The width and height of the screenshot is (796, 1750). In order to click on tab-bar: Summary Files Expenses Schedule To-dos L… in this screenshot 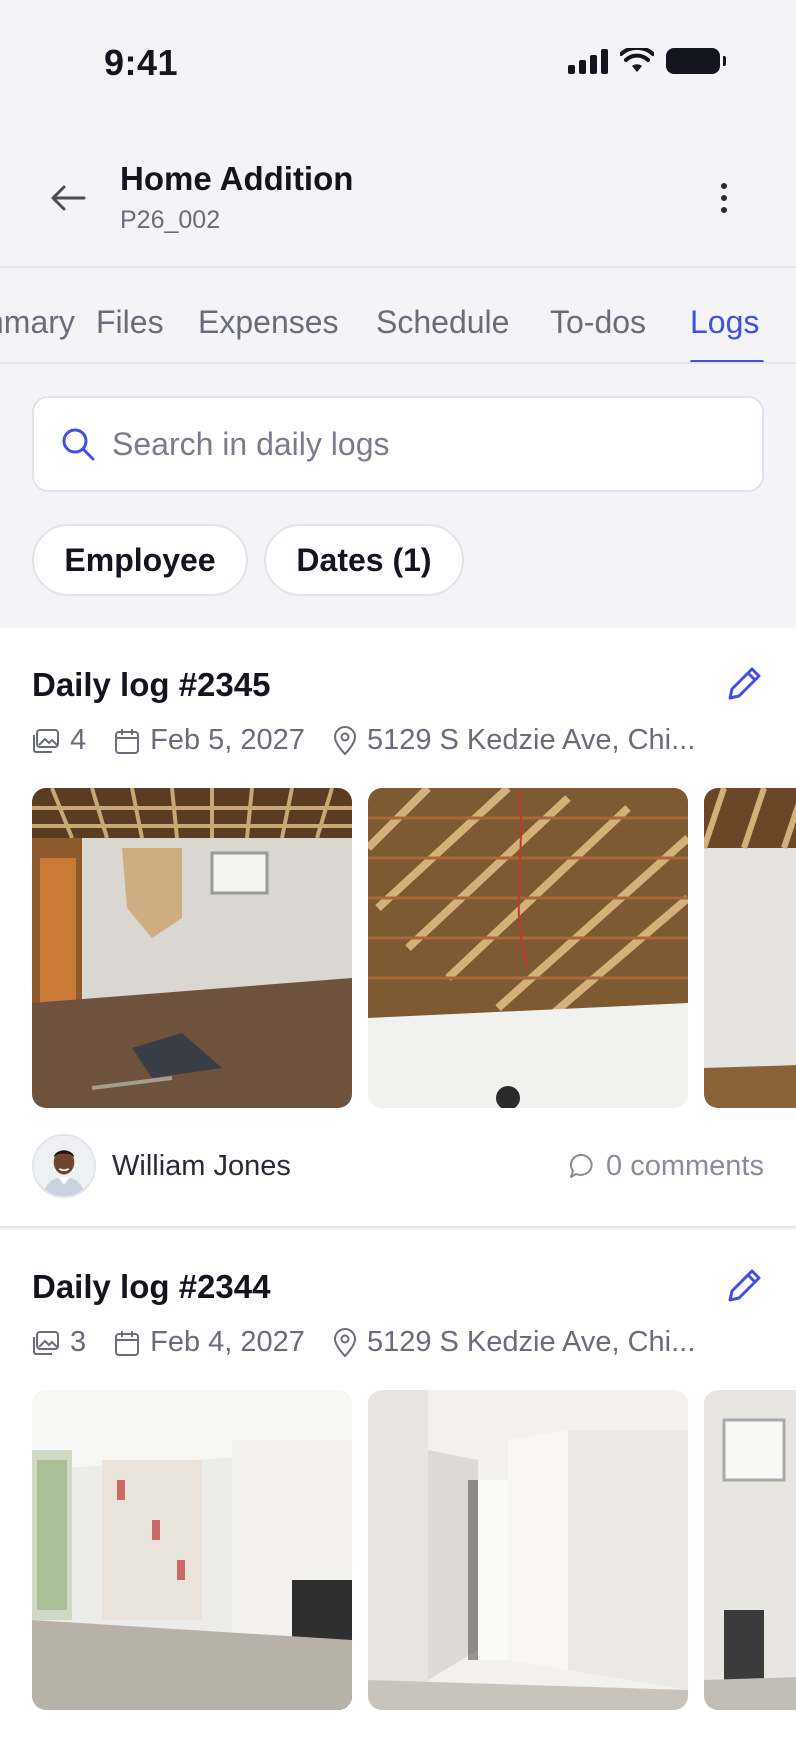, I will do `click(398, 316)`.